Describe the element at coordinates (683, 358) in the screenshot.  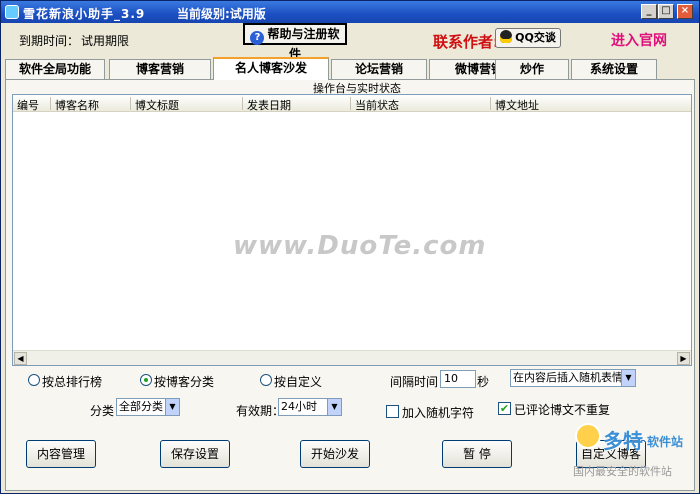
I see `scroll-right-icon: ▶` at that location.